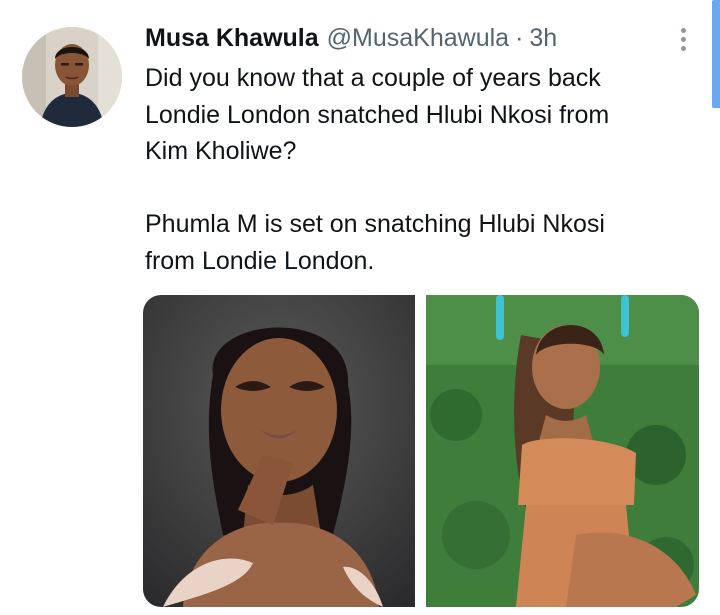 This screenshot has height=615, width=720. What do you see at coordinates (232, 38) in the screenshot?
I see `author-name: Musa Khawula` at bounding box center [232, 38].